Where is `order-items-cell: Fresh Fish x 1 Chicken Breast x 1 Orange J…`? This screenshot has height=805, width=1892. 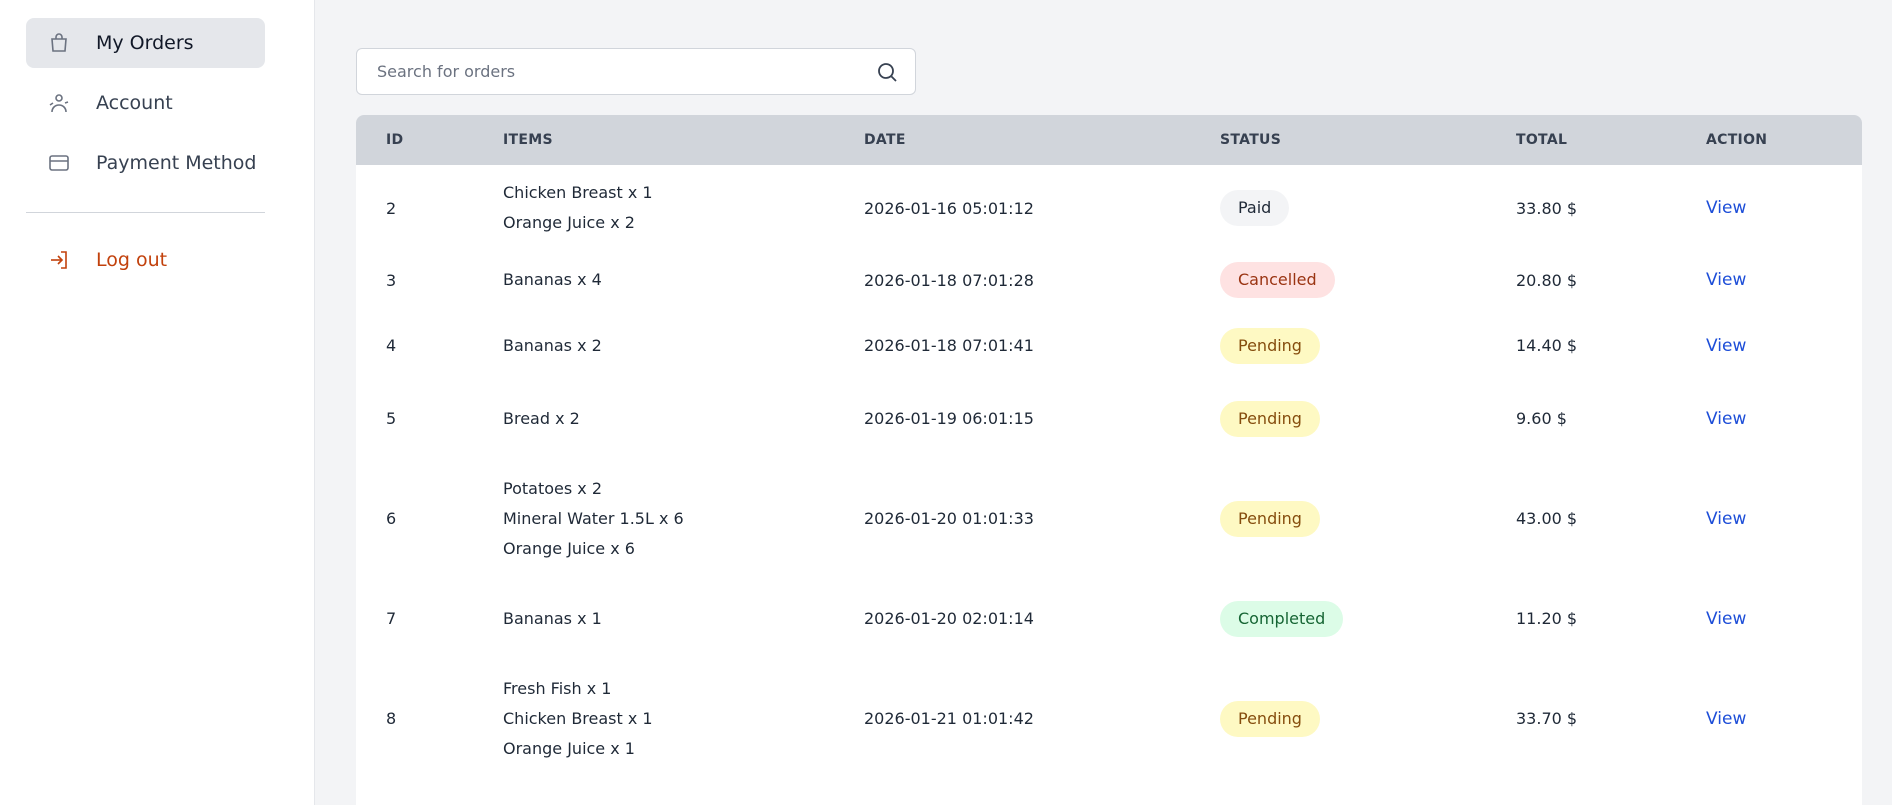 order-items-cell: Fresh Fish x 1 Chicken Breast x 1 Orange J… is located at coordinates (653, 718).